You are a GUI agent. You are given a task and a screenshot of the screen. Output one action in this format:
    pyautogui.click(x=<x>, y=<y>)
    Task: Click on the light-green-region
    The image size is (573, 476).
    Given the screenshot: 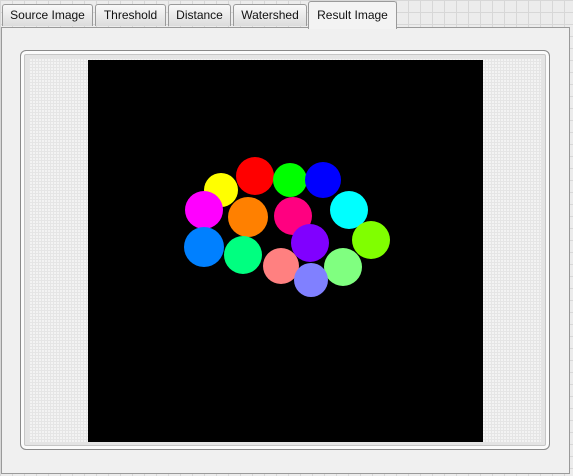 What is the action you would take?
    pyautogui.click(x=343, y=267)
    